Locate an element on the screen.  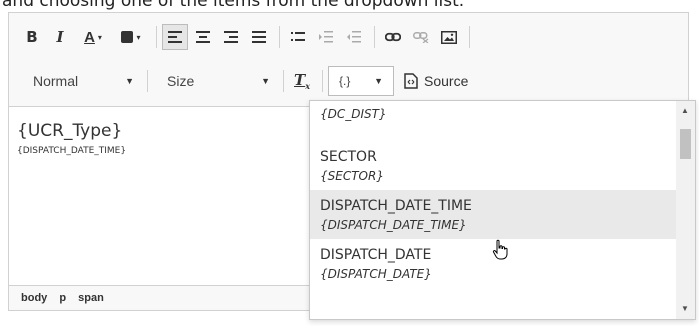
indent-icon is located at coordinates (326, 37).